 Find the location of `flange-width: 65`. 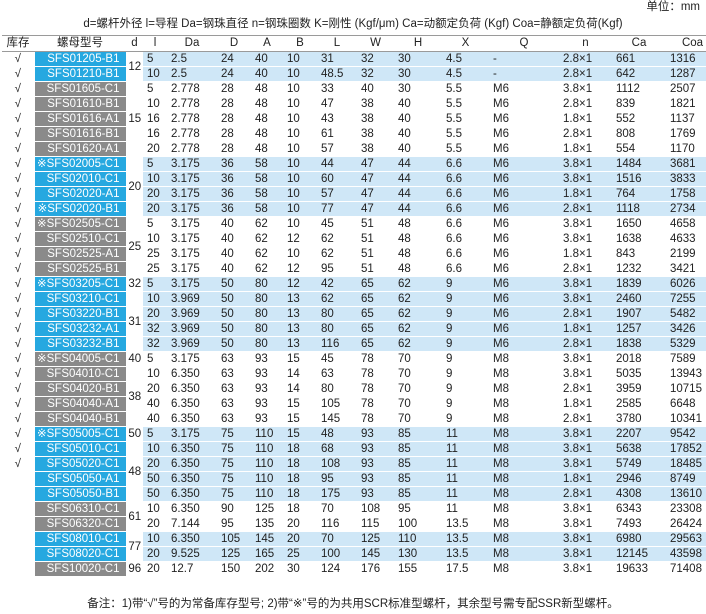

flange-width: 65 is located at coordinates (375, 344).